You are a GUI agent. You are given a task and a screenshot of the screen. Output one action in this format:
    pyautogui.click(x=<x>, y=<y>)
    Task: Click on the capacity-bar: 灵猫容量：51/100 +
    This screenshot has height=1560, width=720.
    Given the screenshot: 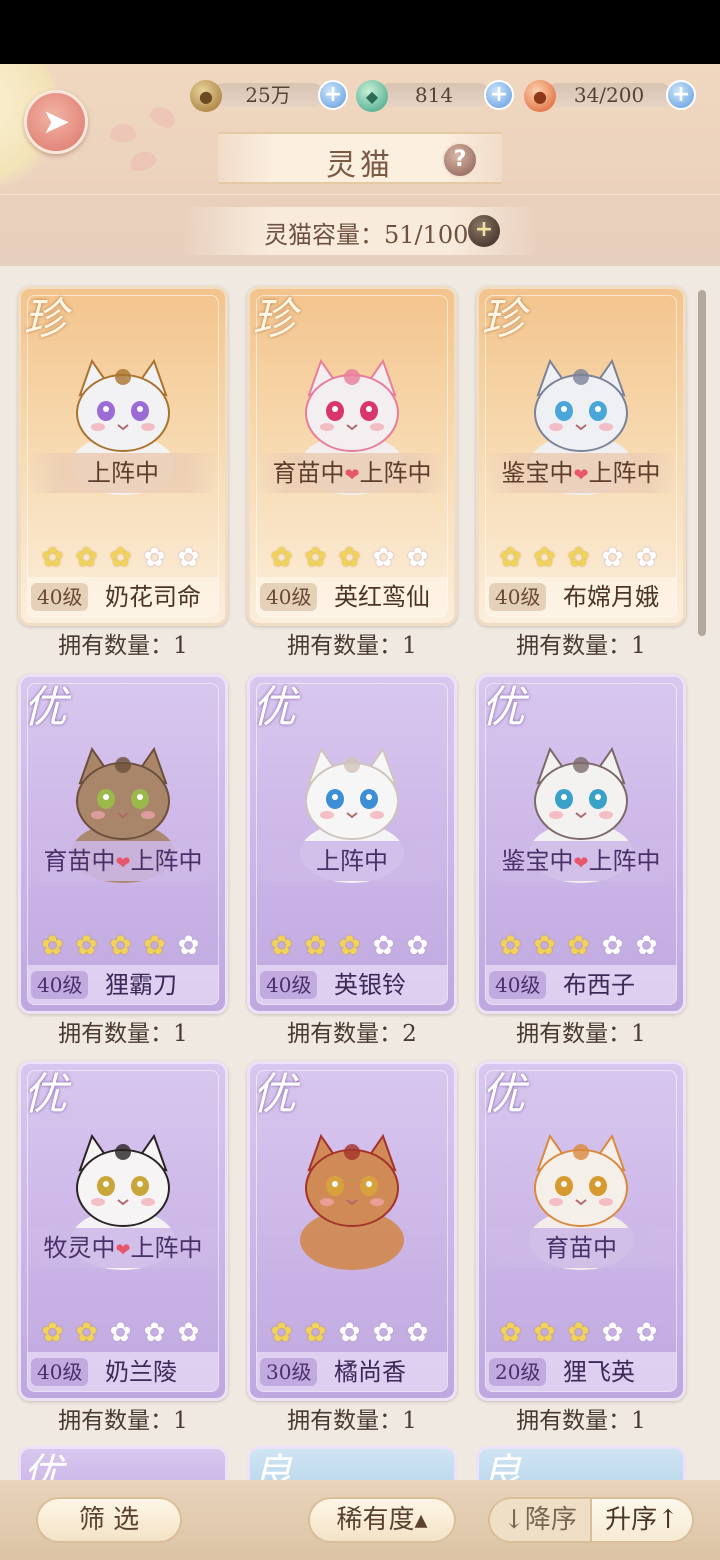 What is the action you would take?
    pyautogui.click(x=360, y=230)
    